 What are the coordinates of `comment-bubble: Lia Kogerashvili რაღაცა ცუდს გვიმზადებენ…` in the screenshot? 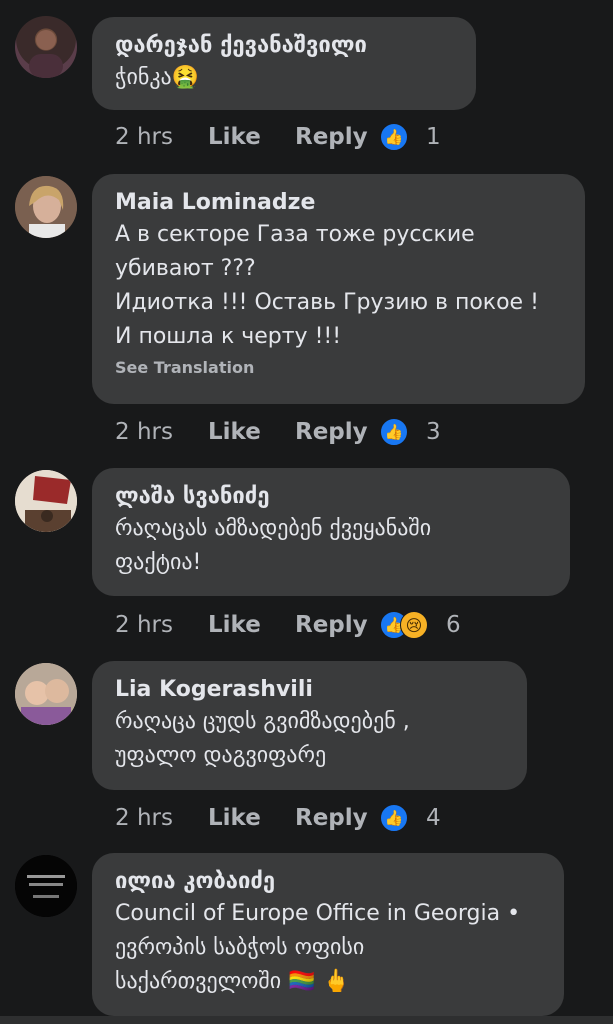 It's located at (309, 725).